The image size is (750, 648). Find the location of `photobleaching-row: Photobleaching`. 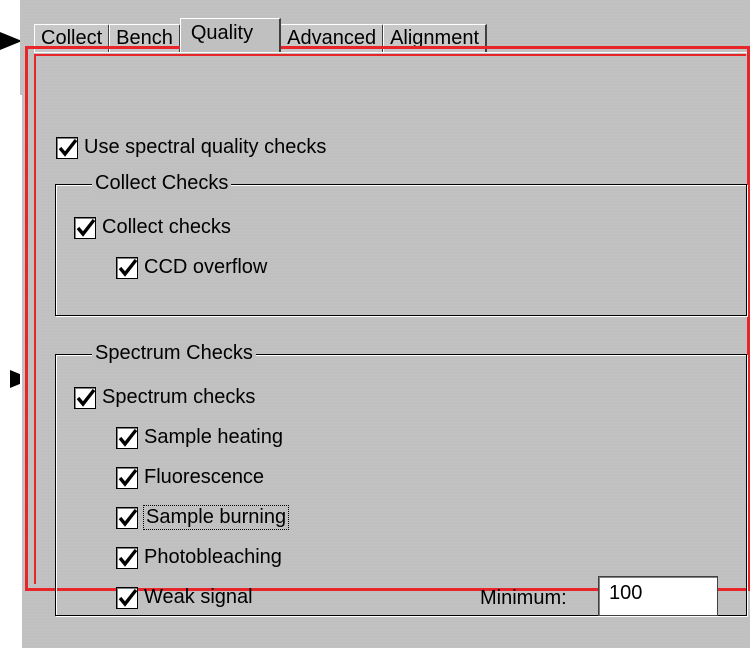

photobleaching-row: Photobleaching is located at coordinates (199, 557).